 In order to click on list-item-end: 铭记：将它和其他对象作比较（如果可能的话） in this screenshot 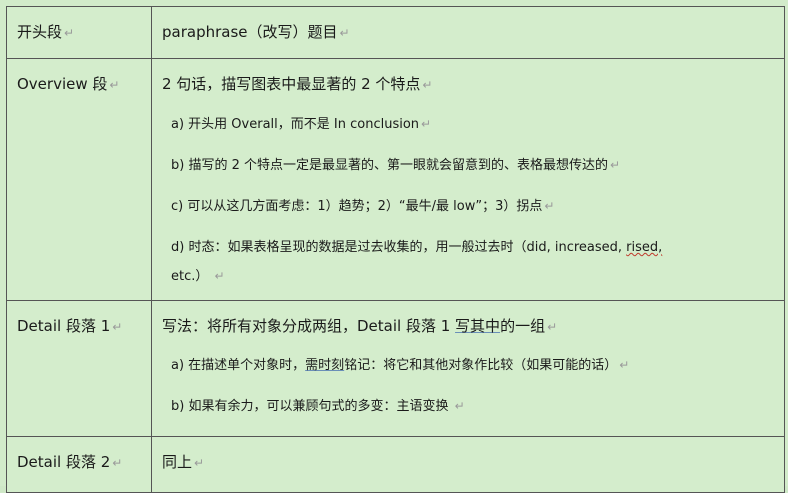, I will do `click(481, 365)`.